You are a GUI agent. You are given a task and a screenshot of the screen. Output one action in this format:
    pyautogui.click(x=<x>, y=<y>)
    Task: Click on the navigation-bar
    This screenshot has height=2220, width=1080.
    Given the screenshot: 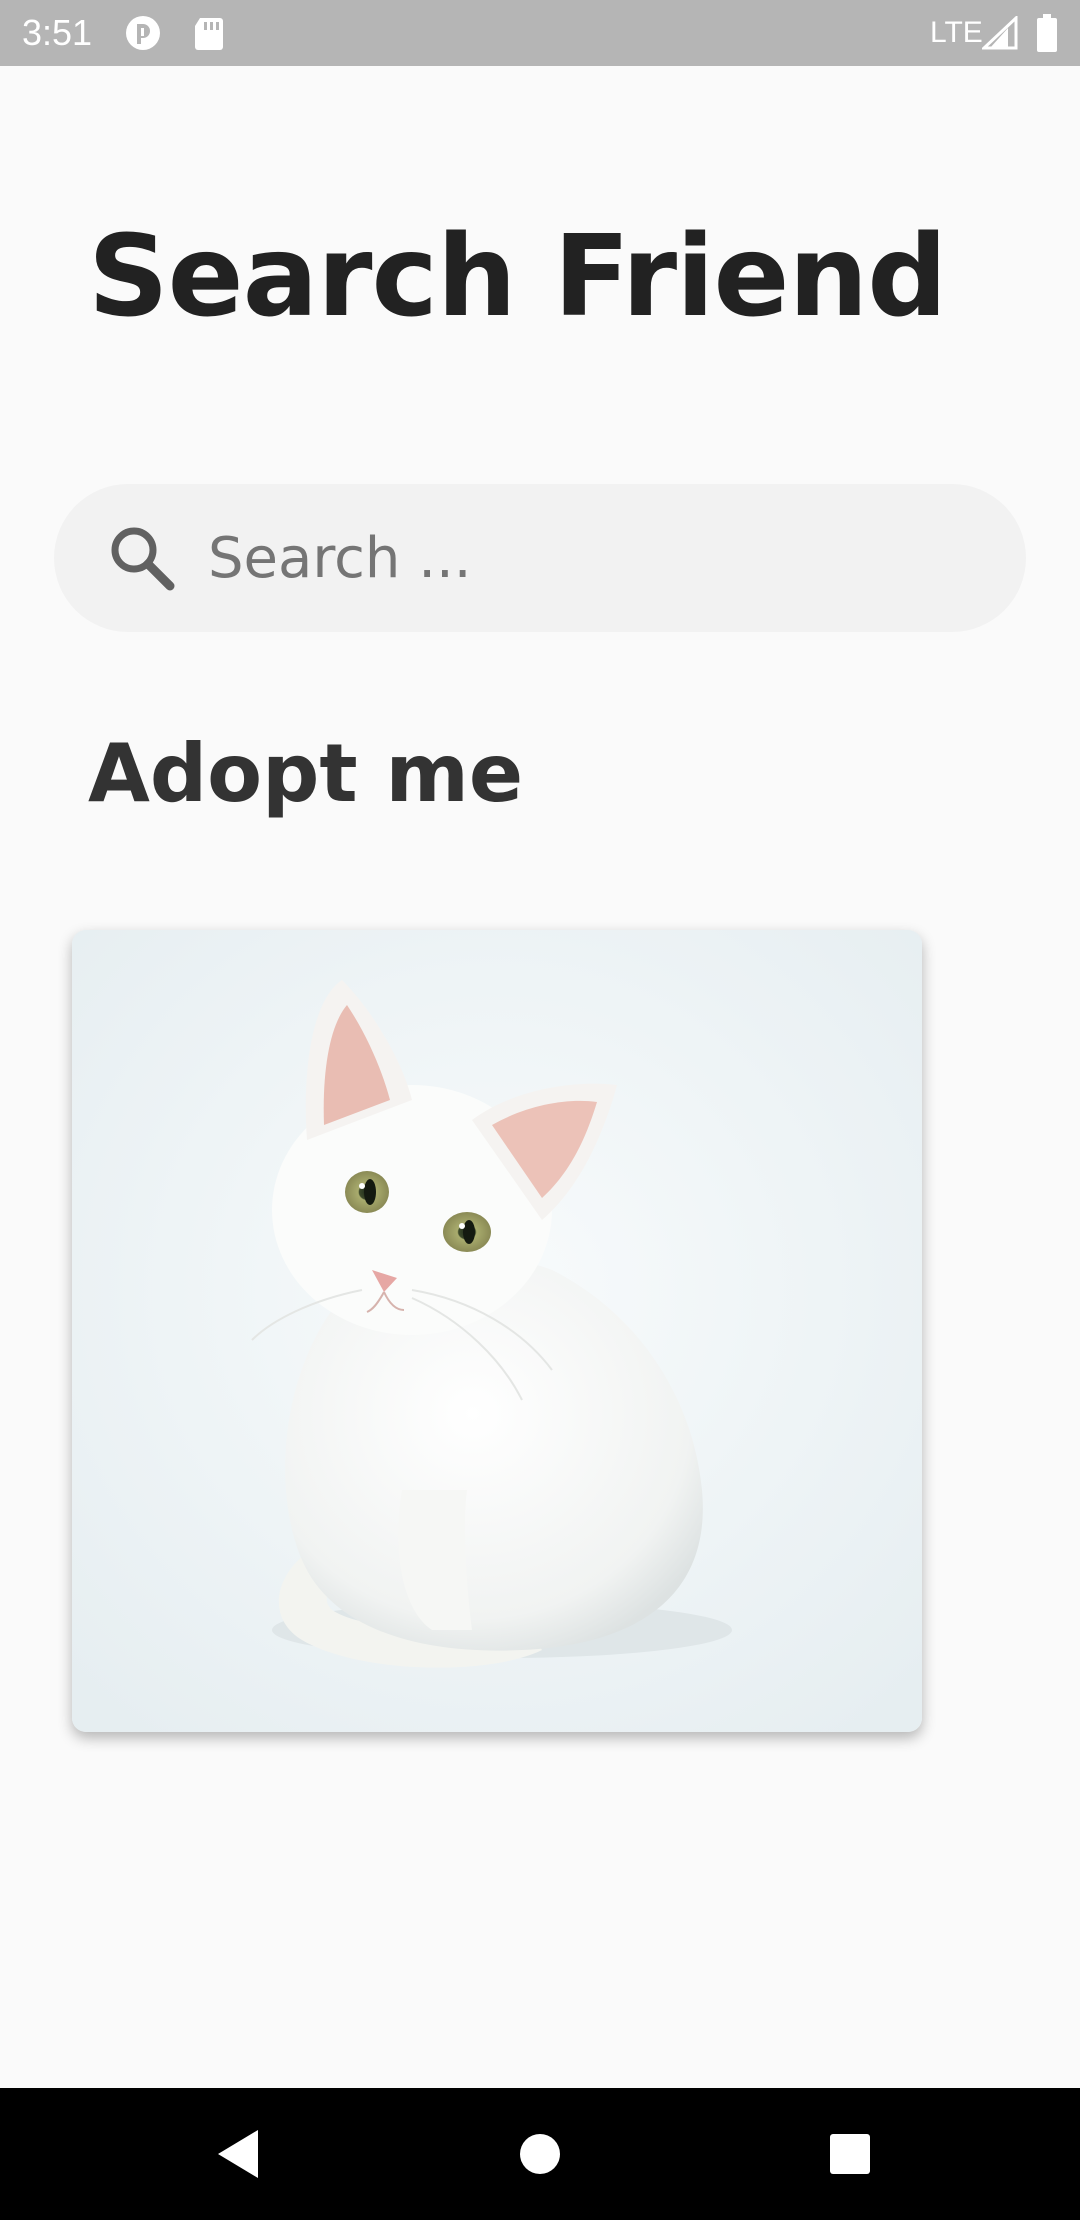 What is the action you would take?
    pyautogui.click(x=540, y=2154)
    